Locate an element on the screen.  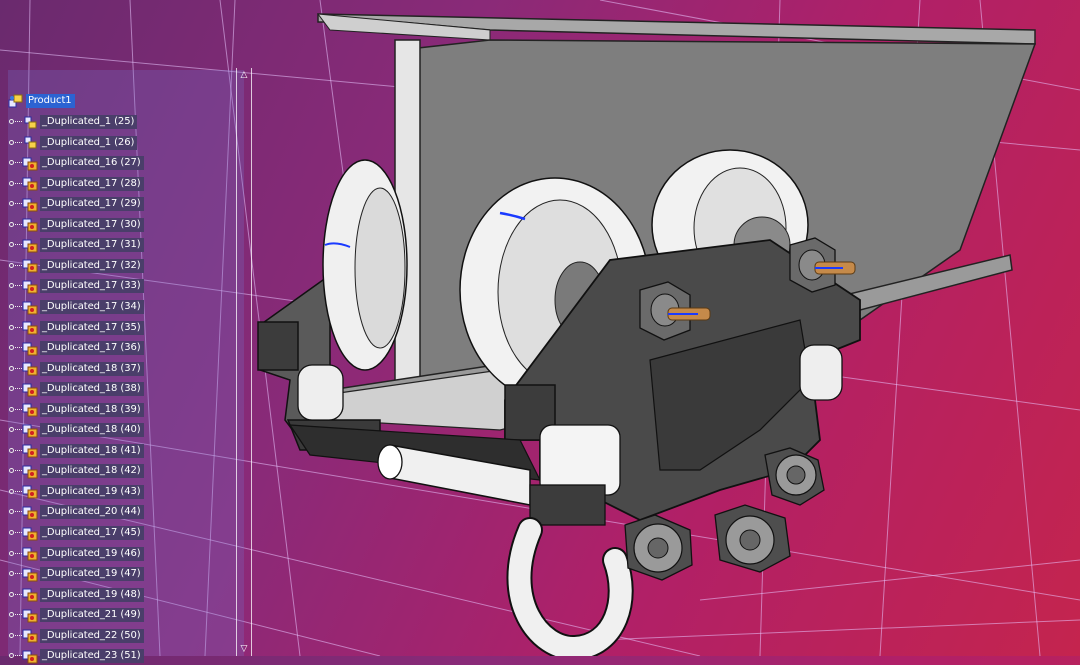
tree-item: _Duplicated_1 (25) is located at coordinates (69, 122).